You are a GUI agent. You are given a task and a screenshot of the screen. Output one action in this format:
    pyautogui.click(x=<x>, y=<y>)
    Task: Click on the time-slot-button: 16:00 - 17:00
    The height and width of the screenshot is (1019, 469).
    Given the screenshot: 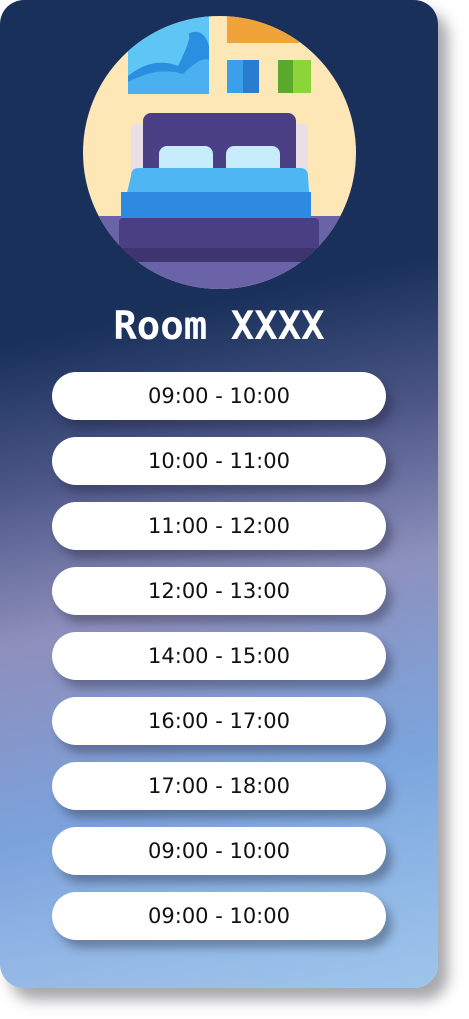 What is the action you would take?
    pyautogui.click(x=219, y=721)
    